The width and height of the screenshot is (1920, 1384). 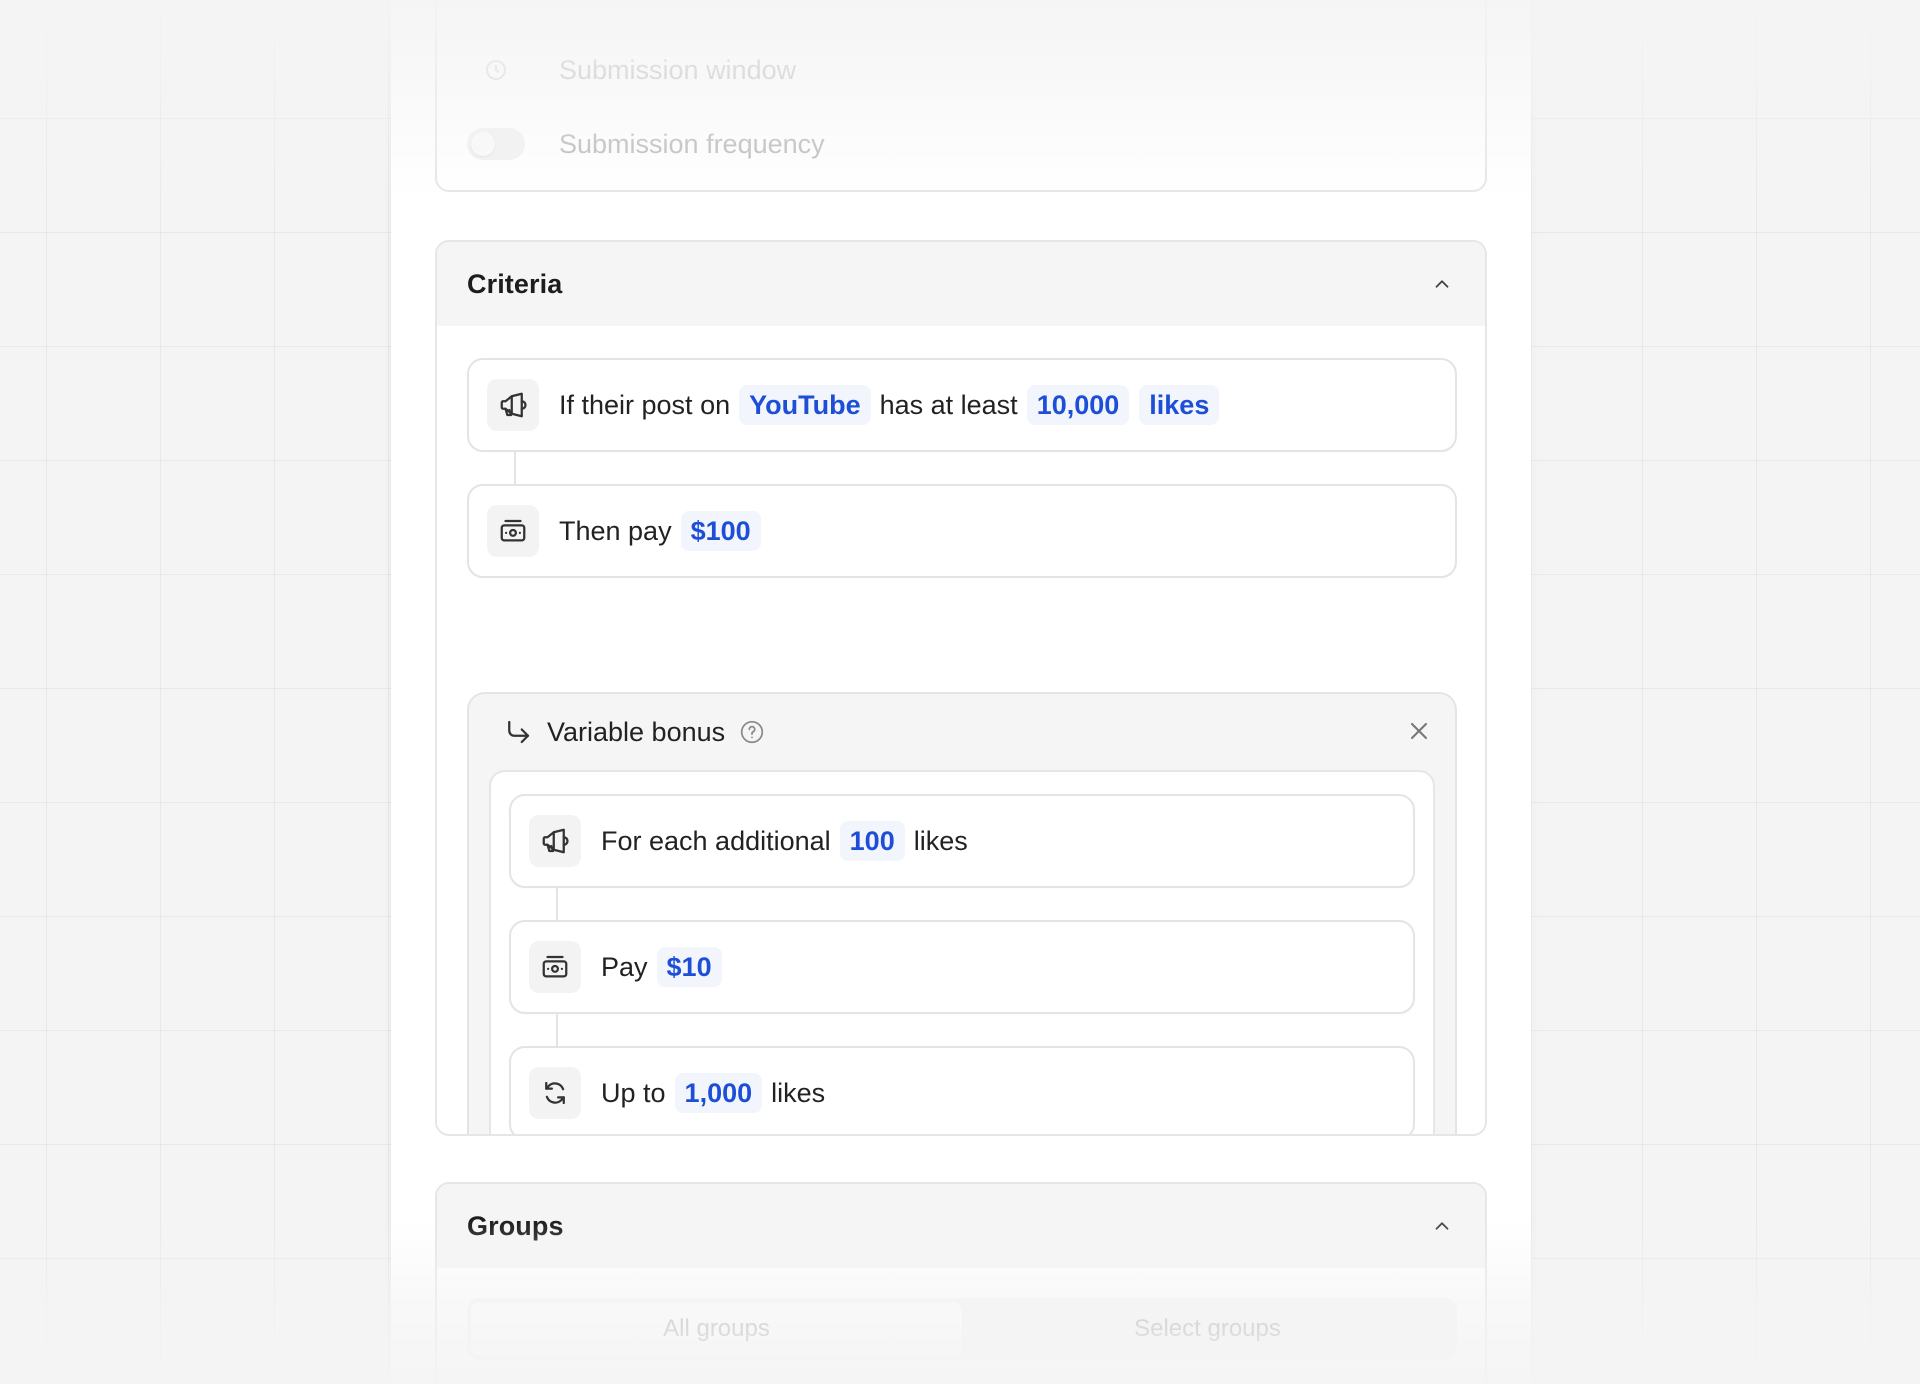 What do you see at coordinates (961, 96) in the screenshot?
I see `submission-settings-card: Submission window Submission frequency` at bounding box center [961, 96].